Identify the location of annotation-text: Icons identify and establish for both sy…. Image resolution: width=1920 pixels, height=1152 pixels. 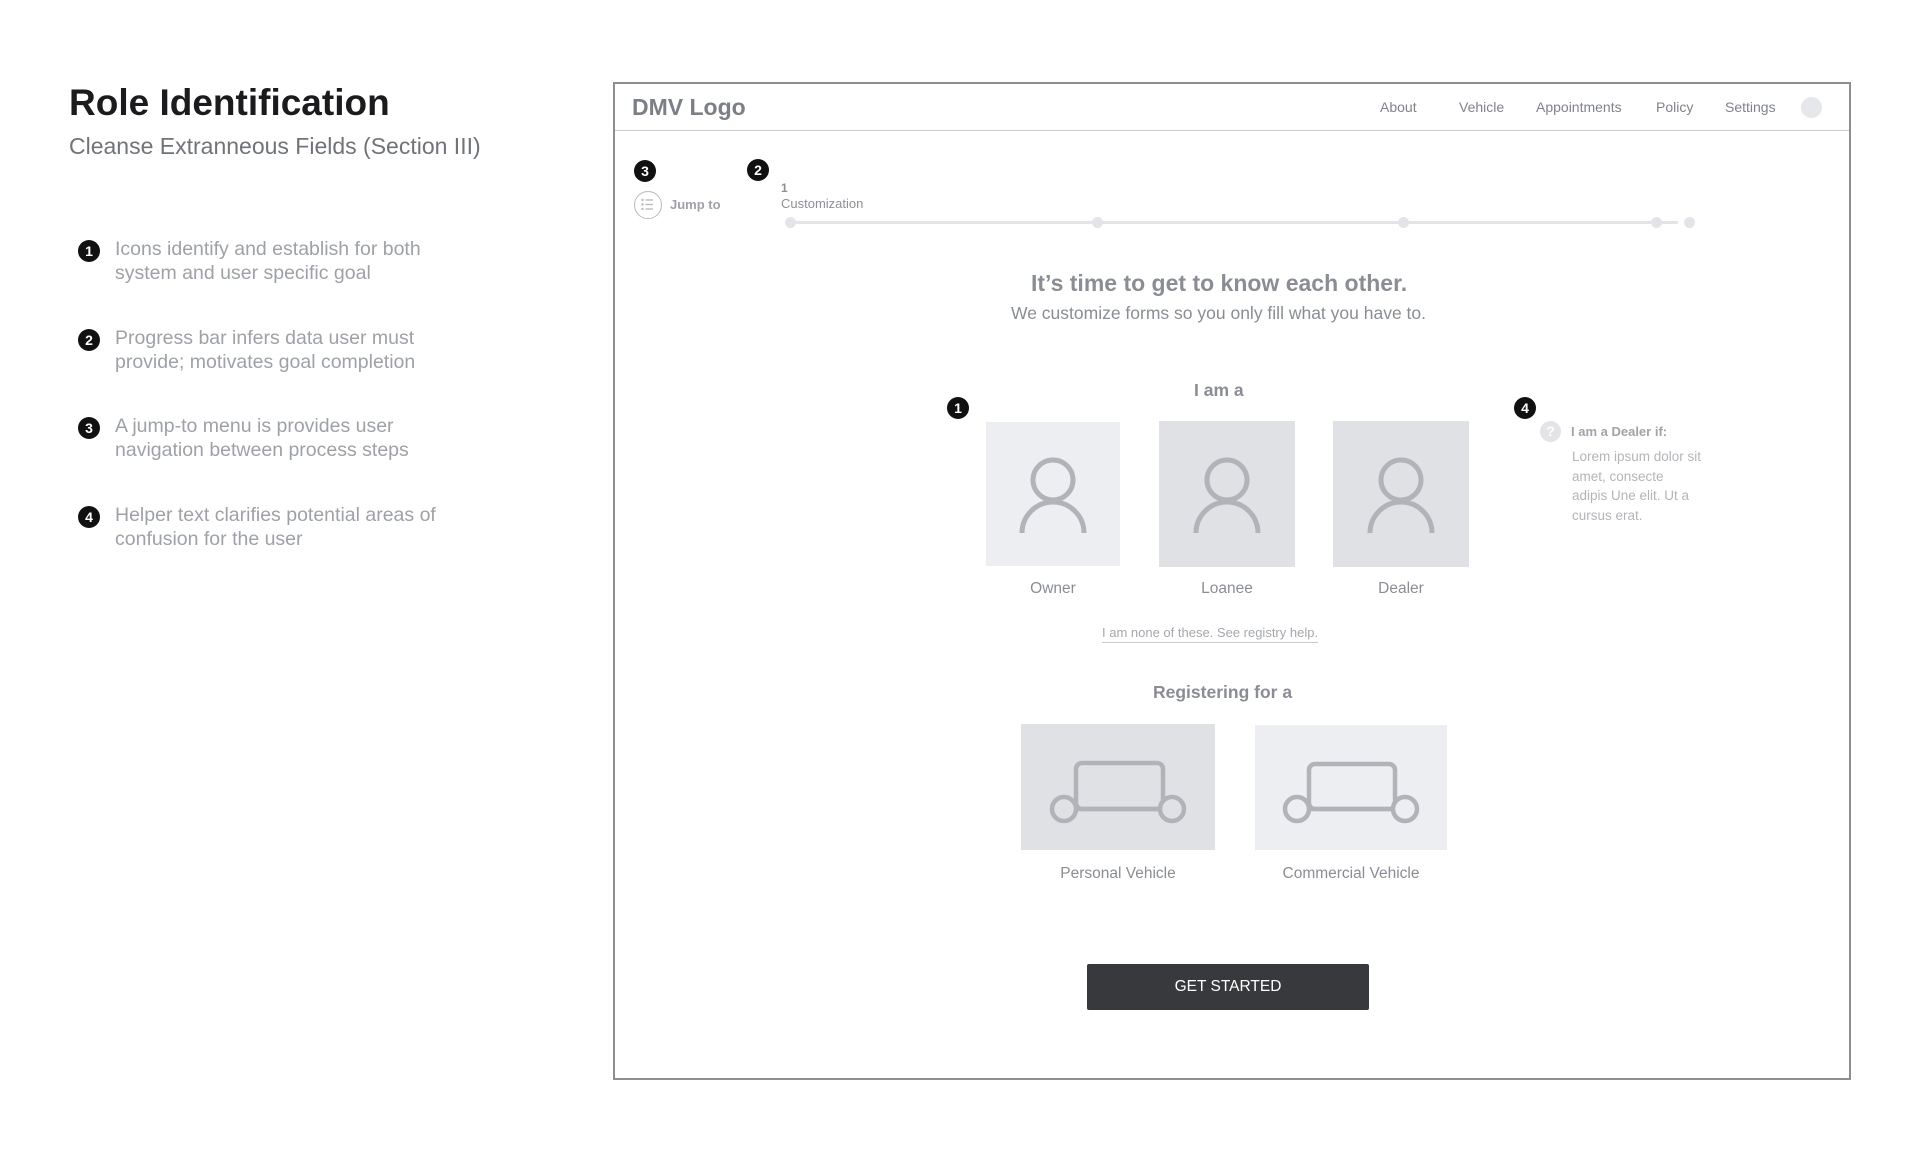
(268, 261).